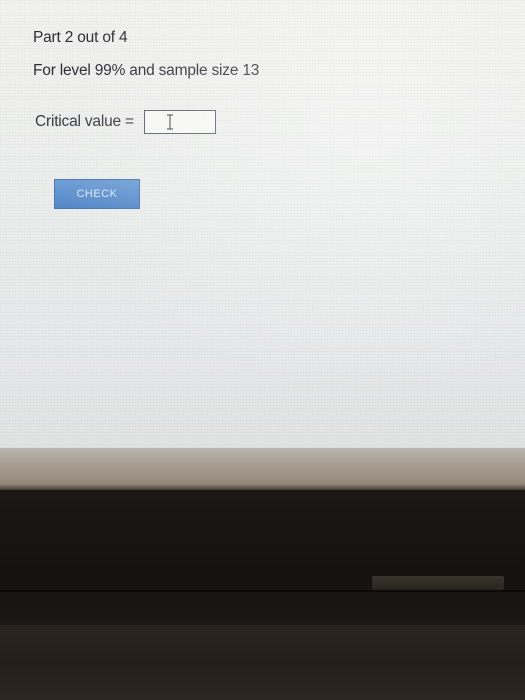 This screenshot has height=700, width=525. What do you see at coordinates (438, 583) in the screenshot?
I see `laptop-slot` at bounding box center [438, 583].